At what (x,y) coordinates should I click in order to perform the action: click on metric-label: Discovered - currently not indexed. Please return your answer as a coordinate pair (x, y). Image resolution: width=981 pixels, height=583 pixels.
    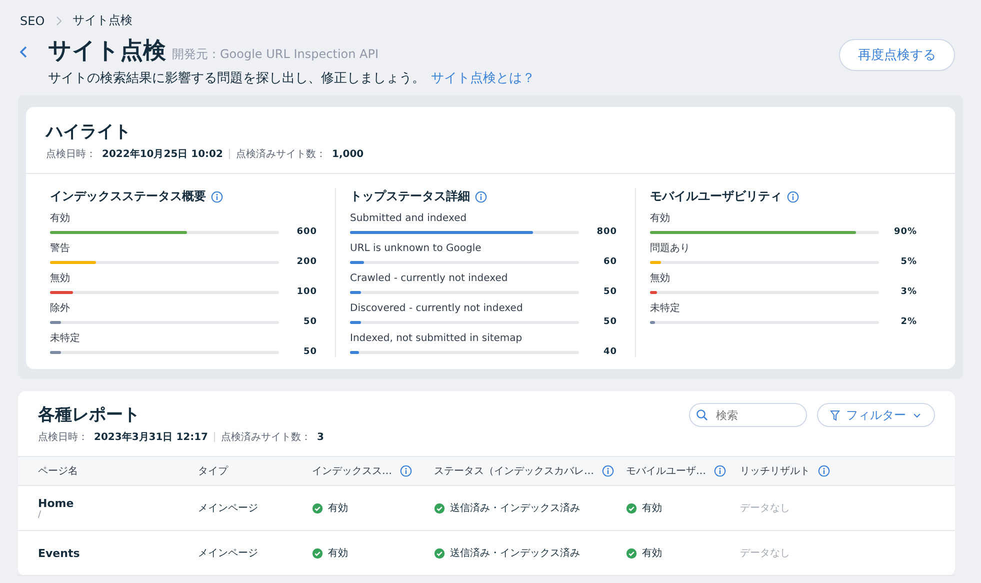
    Looking at the image, I should click on (437, 309).